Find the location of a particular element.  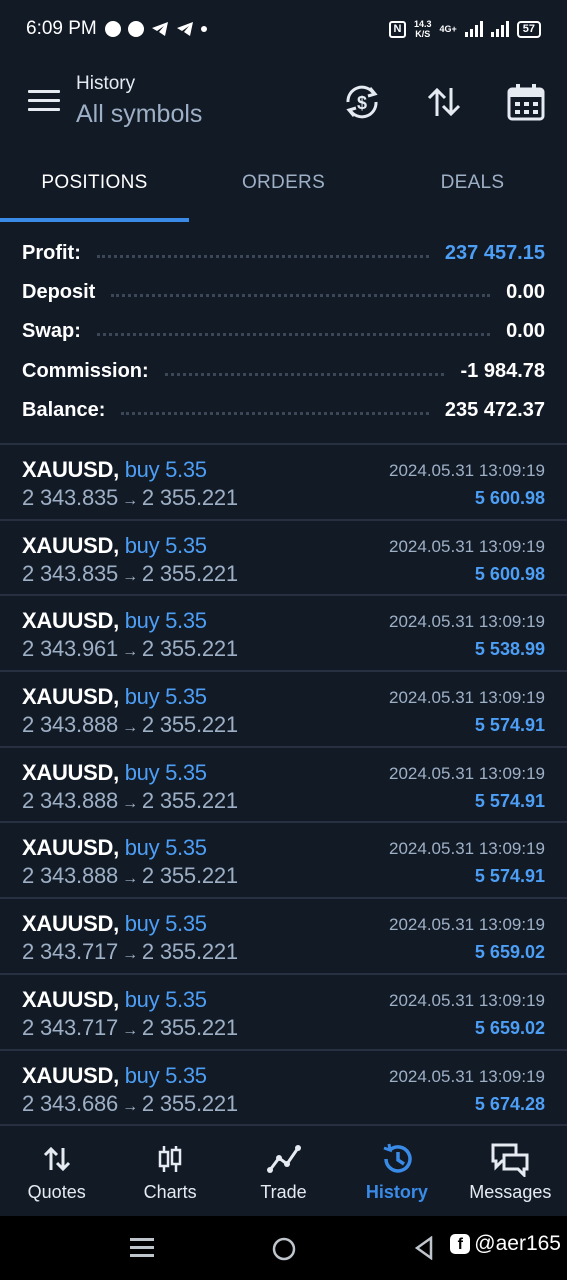

nav-quotes: Quotes is located at coordinates (56, 1172).